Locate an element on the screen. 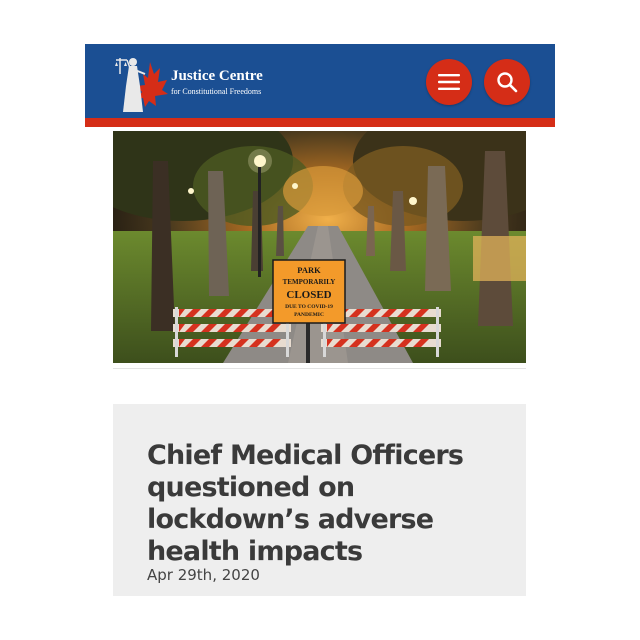 The height and width of the screenshot is (640, 640). brand-title: Justice Centre is located at coordinates (217, 76).